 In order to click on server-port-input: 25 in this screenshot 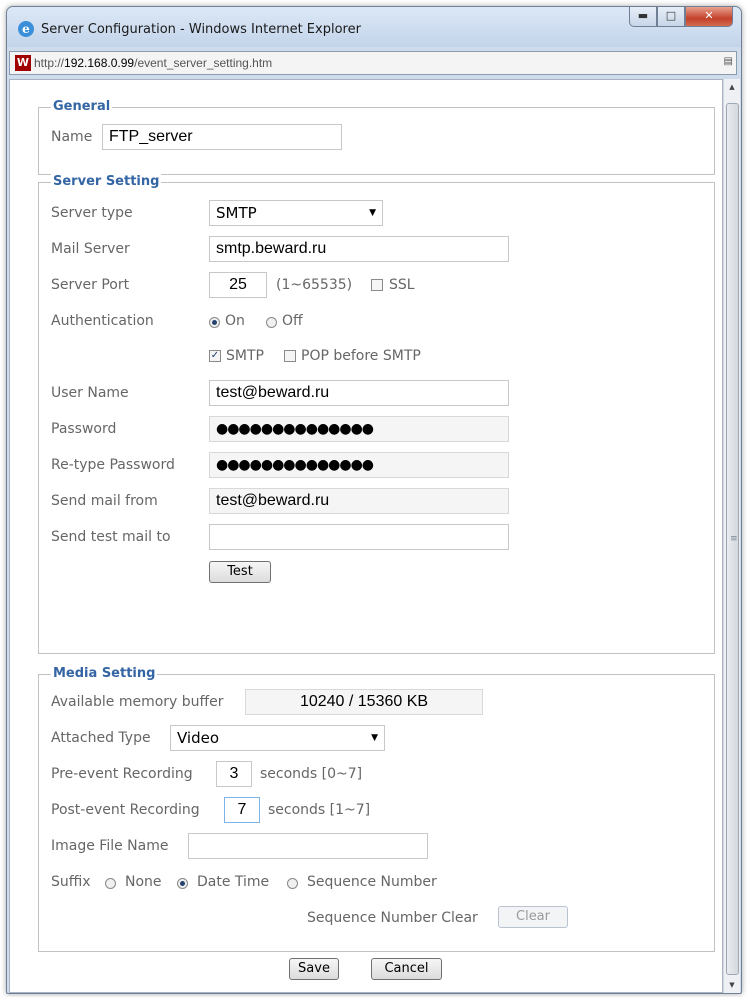, I will do `click(238, 285)`.